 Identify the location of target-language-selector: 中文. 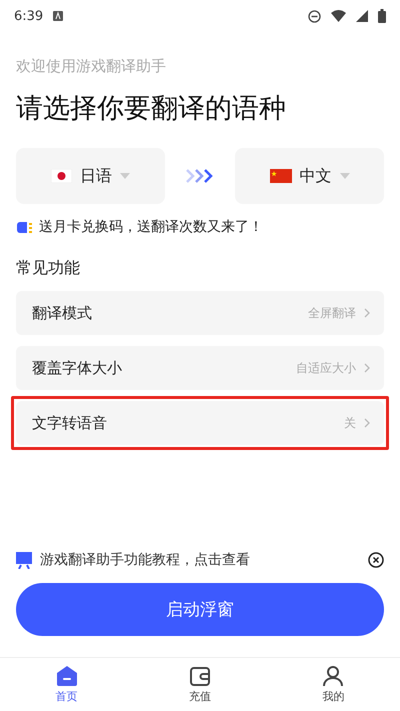
(309, 176).